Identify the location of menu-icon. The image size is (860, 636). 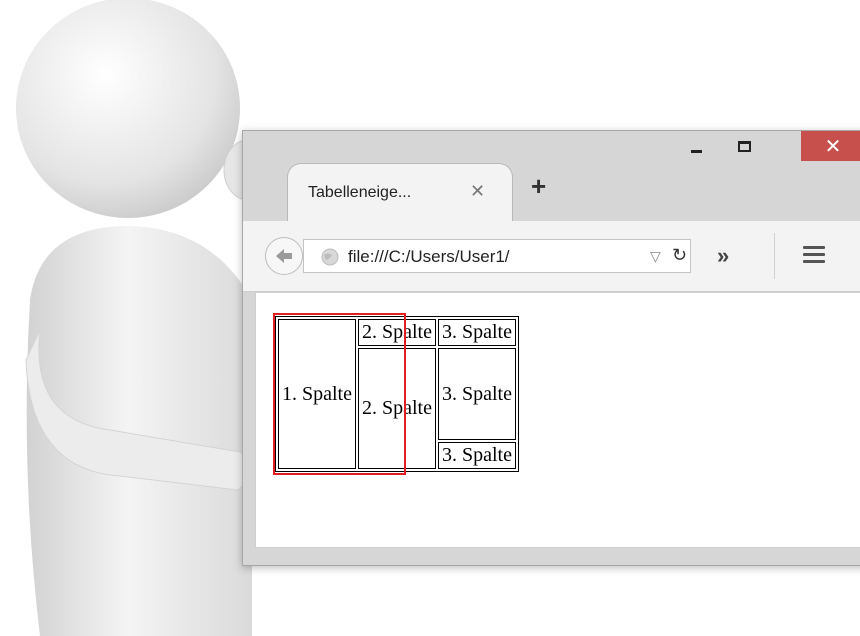
(814, 256).